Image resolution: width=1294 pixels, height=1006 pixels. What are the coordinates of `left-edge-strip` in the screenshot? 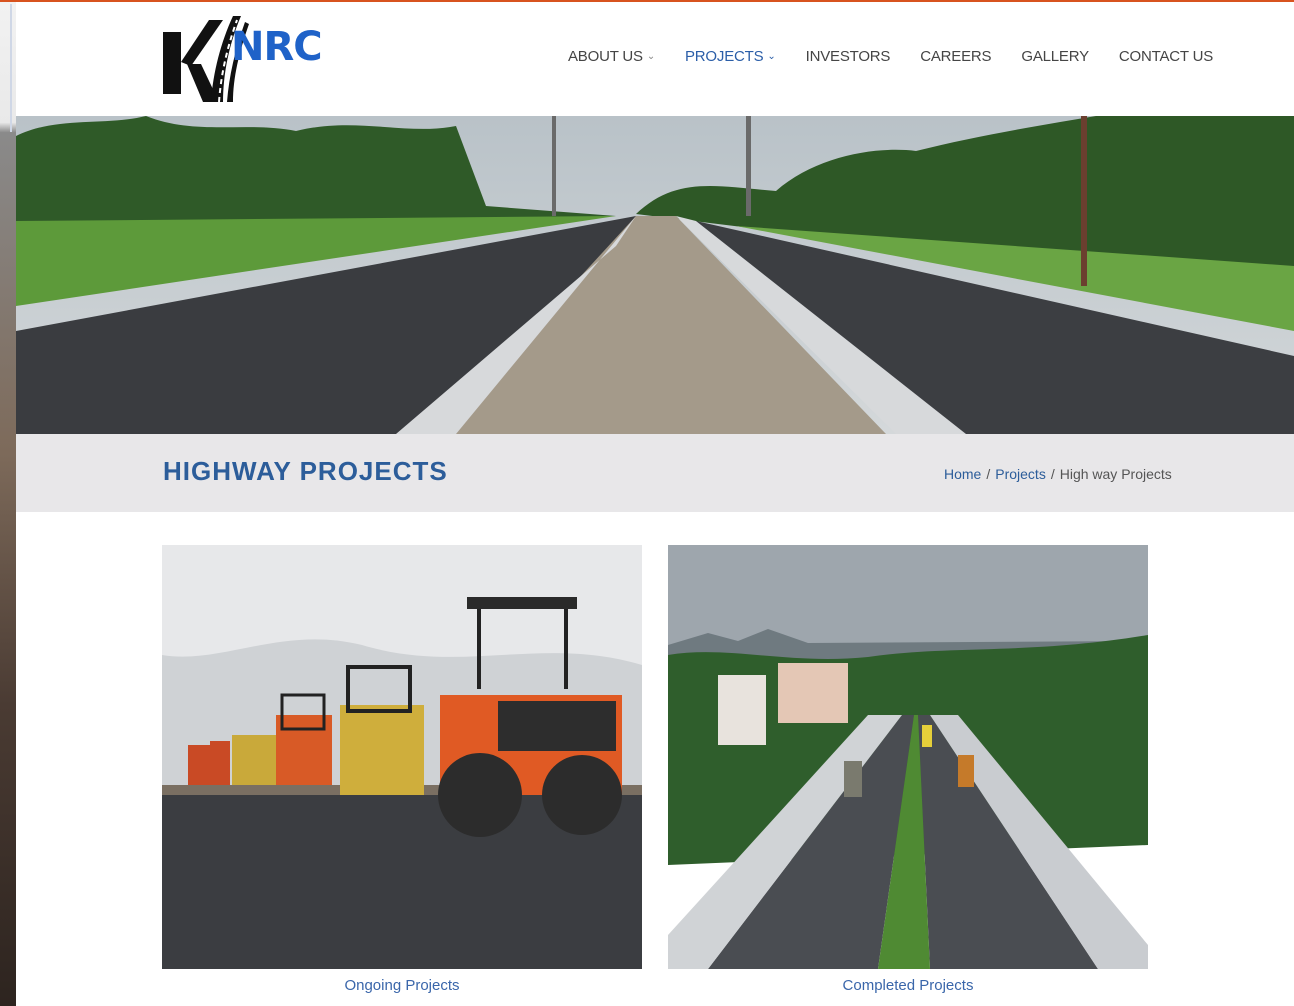 It's located at (8, 504).